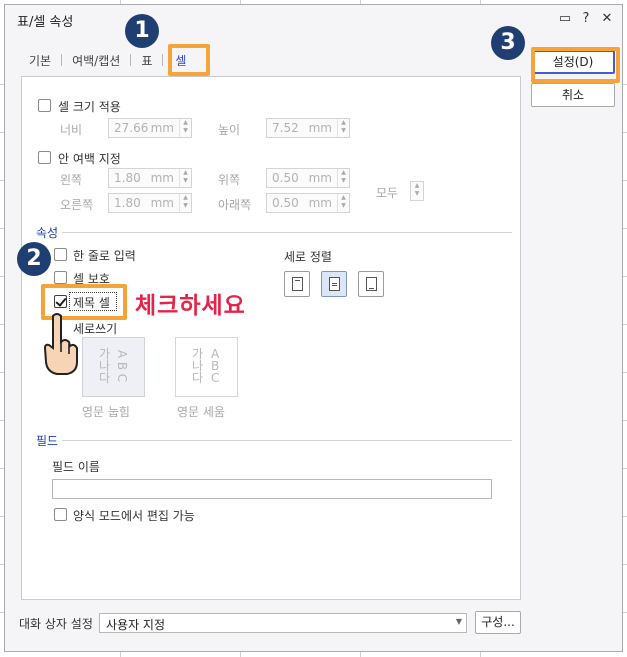  I want to click on inner-margin-checkbox, so click(44, 157).